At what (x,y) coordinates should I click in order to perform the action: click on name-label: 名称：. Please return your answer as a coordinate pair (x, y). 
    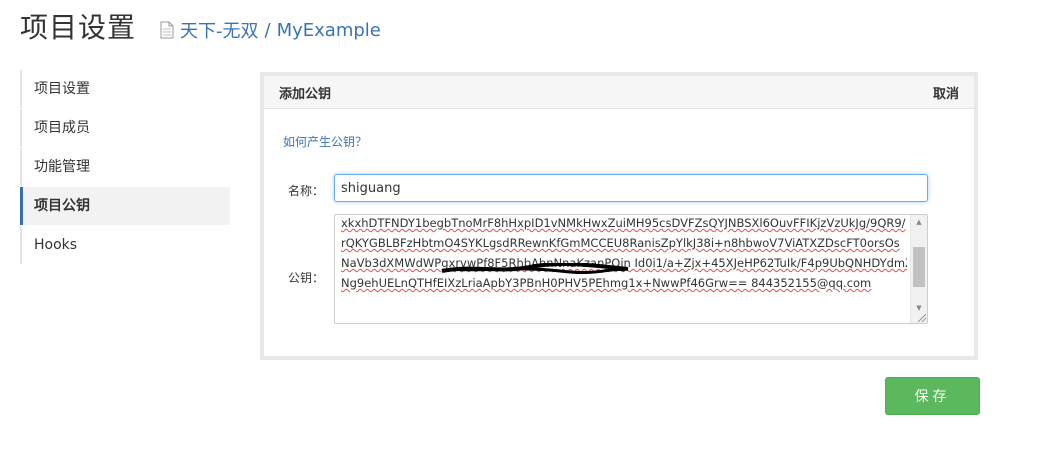
    Looking at the image, I should click on (306, 191).